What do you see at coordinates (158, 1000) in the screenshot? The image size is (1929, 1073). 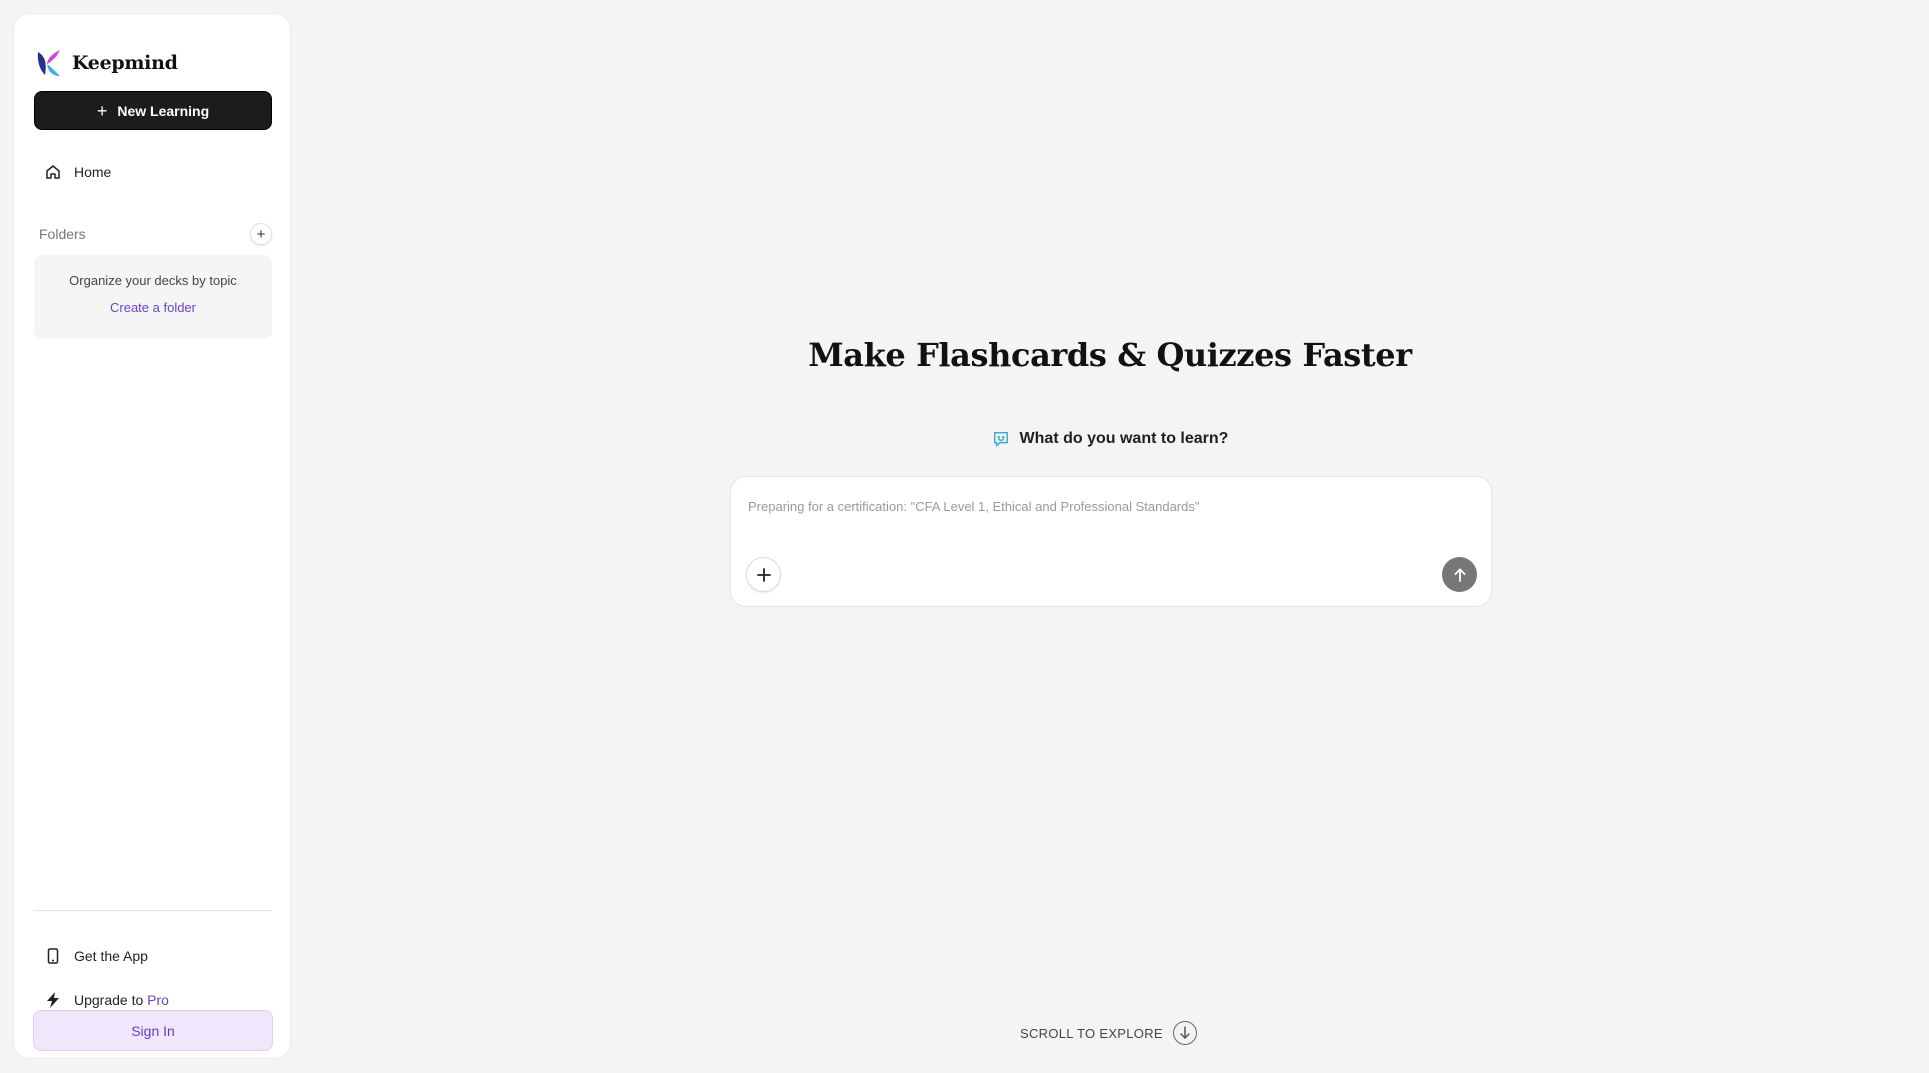 I see `upgrade-pro-text: Pro` at bounding box center [158, 1000].